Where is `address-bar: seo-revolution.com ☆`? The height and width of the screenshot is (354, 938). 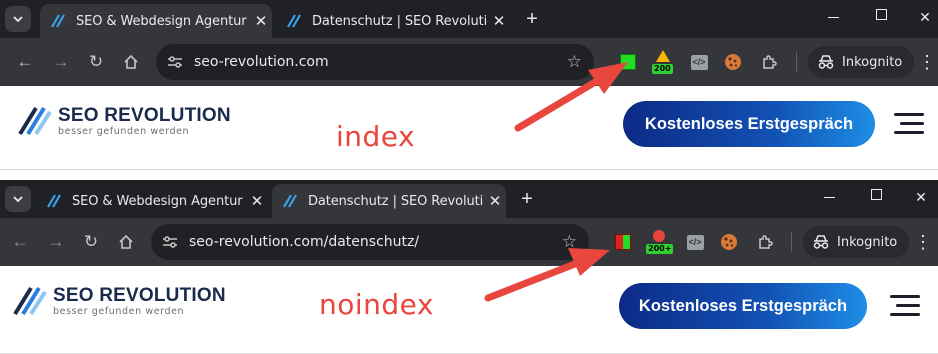 address-bar: seo-revolution.com ☆ is located at coordinates (375, 62).